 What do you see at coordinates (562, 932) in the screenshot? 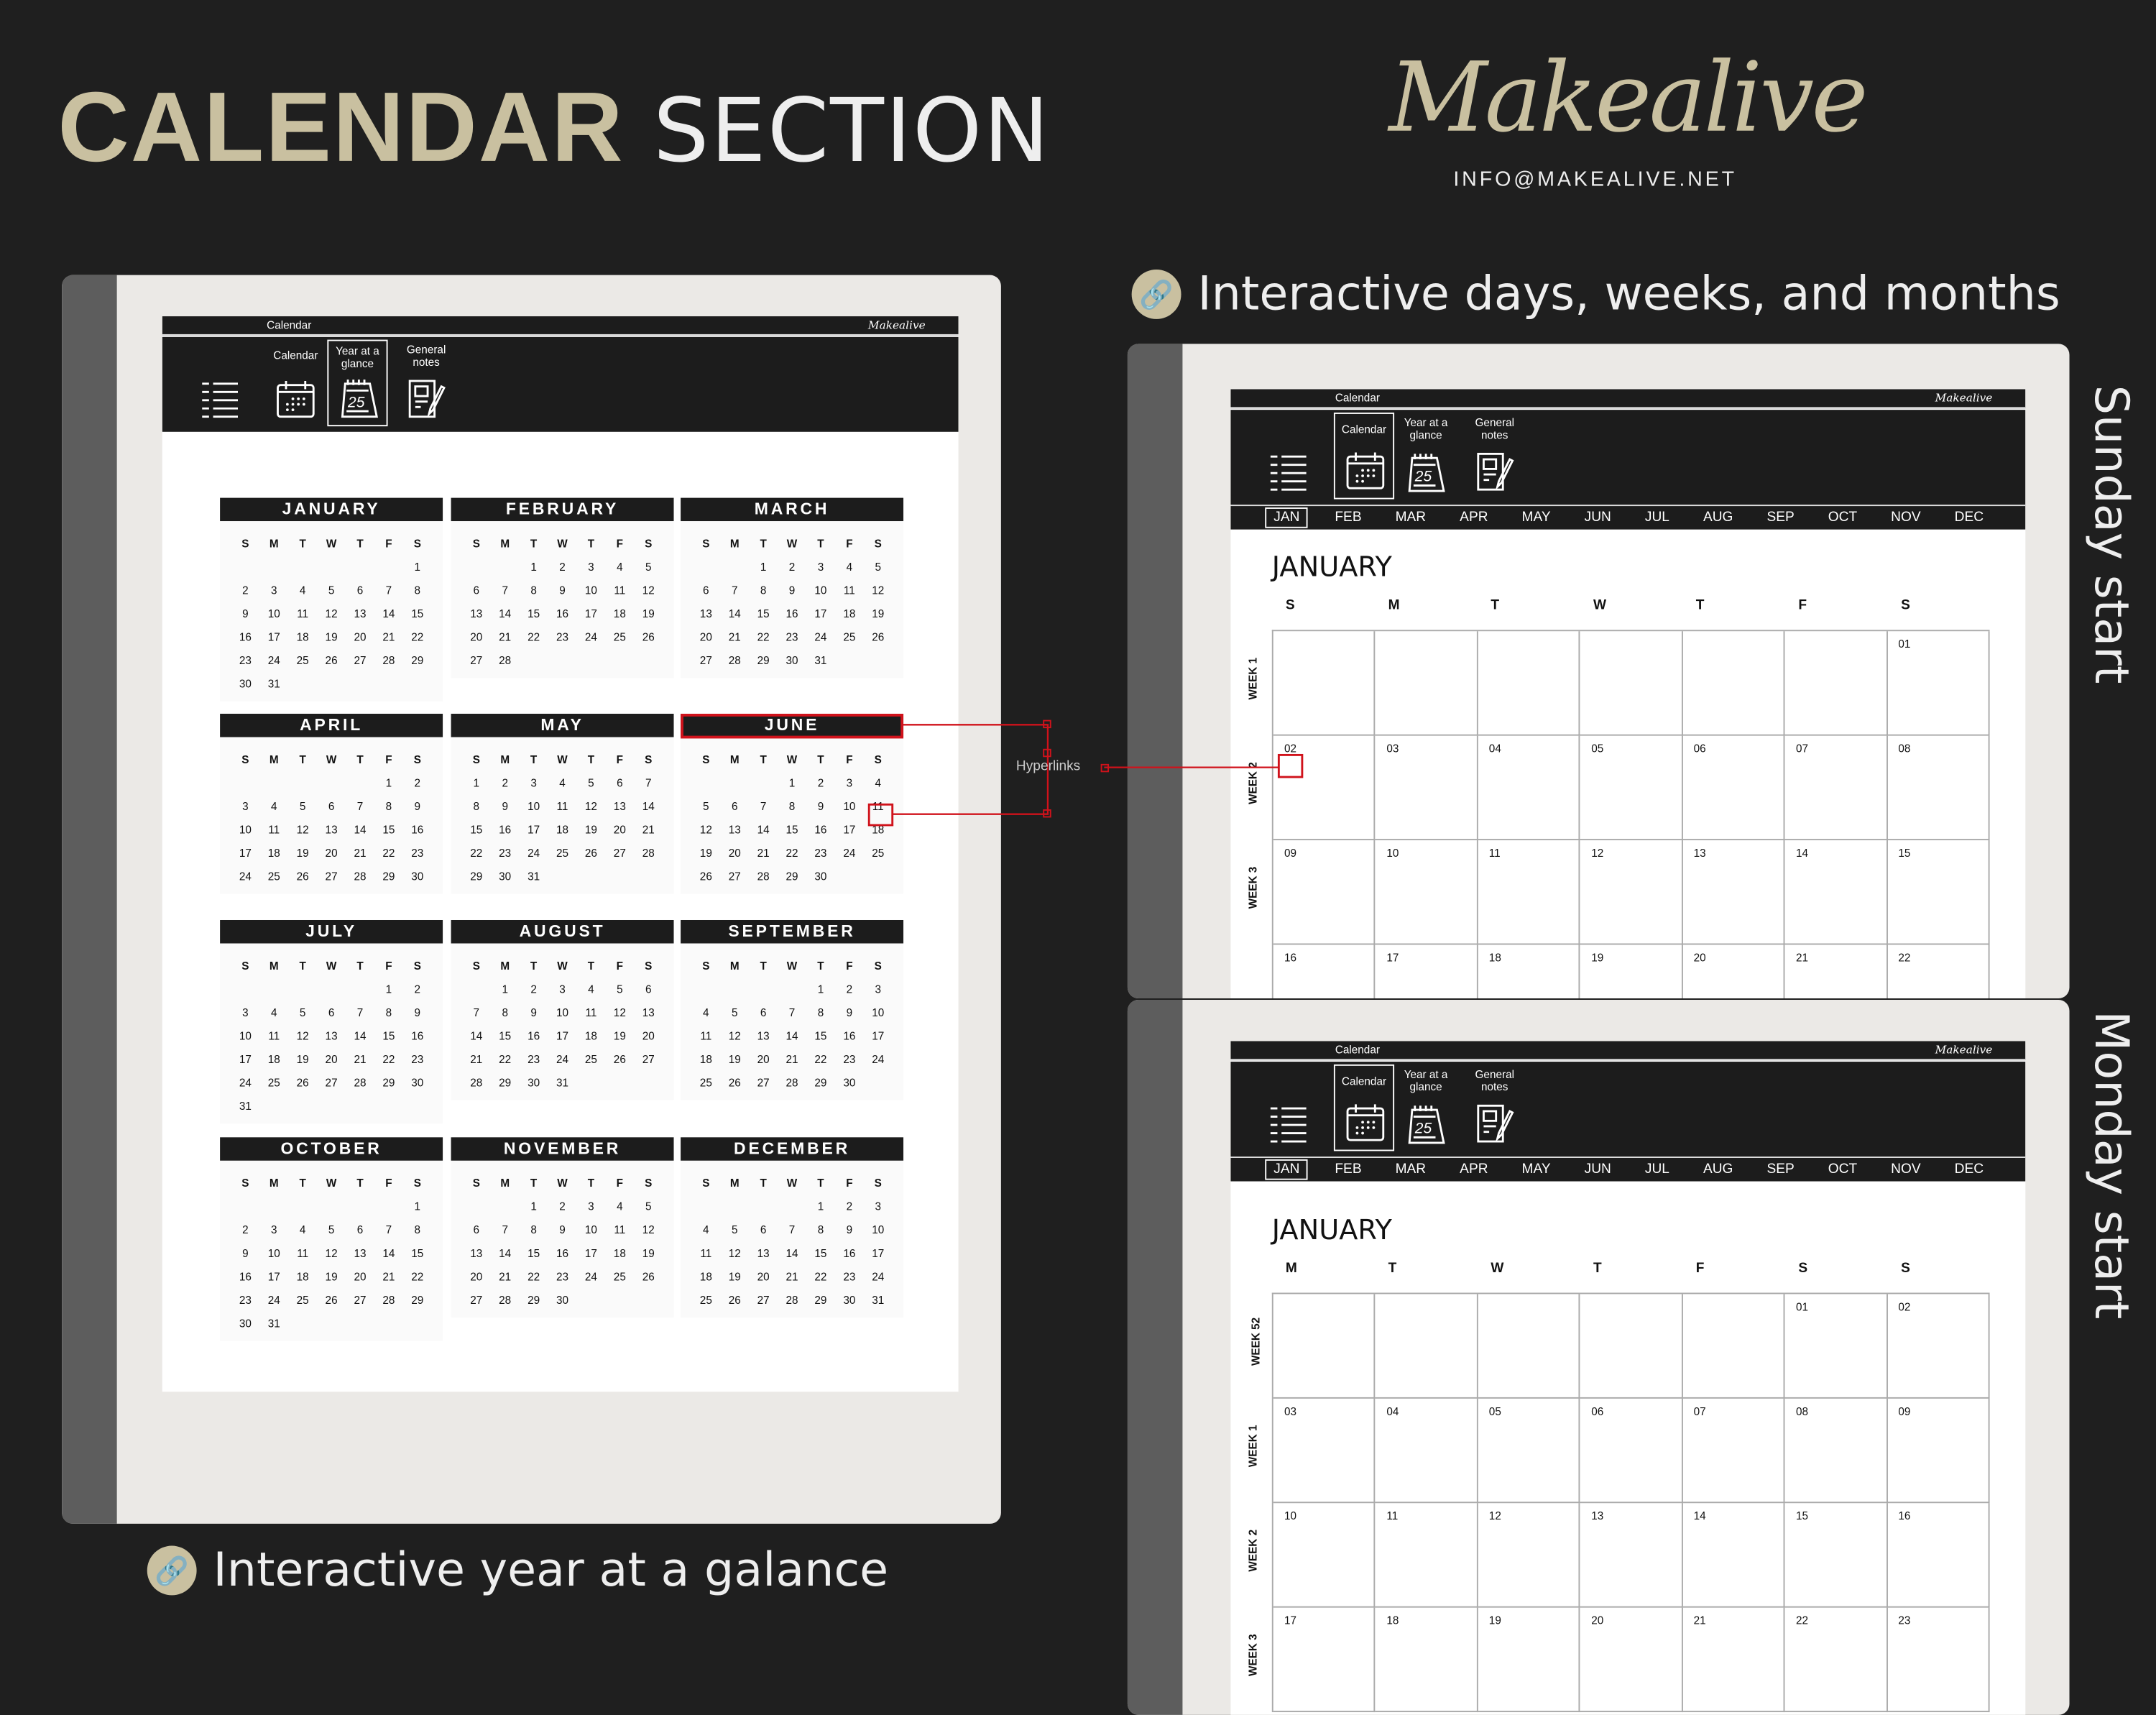
I see `month-header: AUGUST` at bounding box center [562, 932].